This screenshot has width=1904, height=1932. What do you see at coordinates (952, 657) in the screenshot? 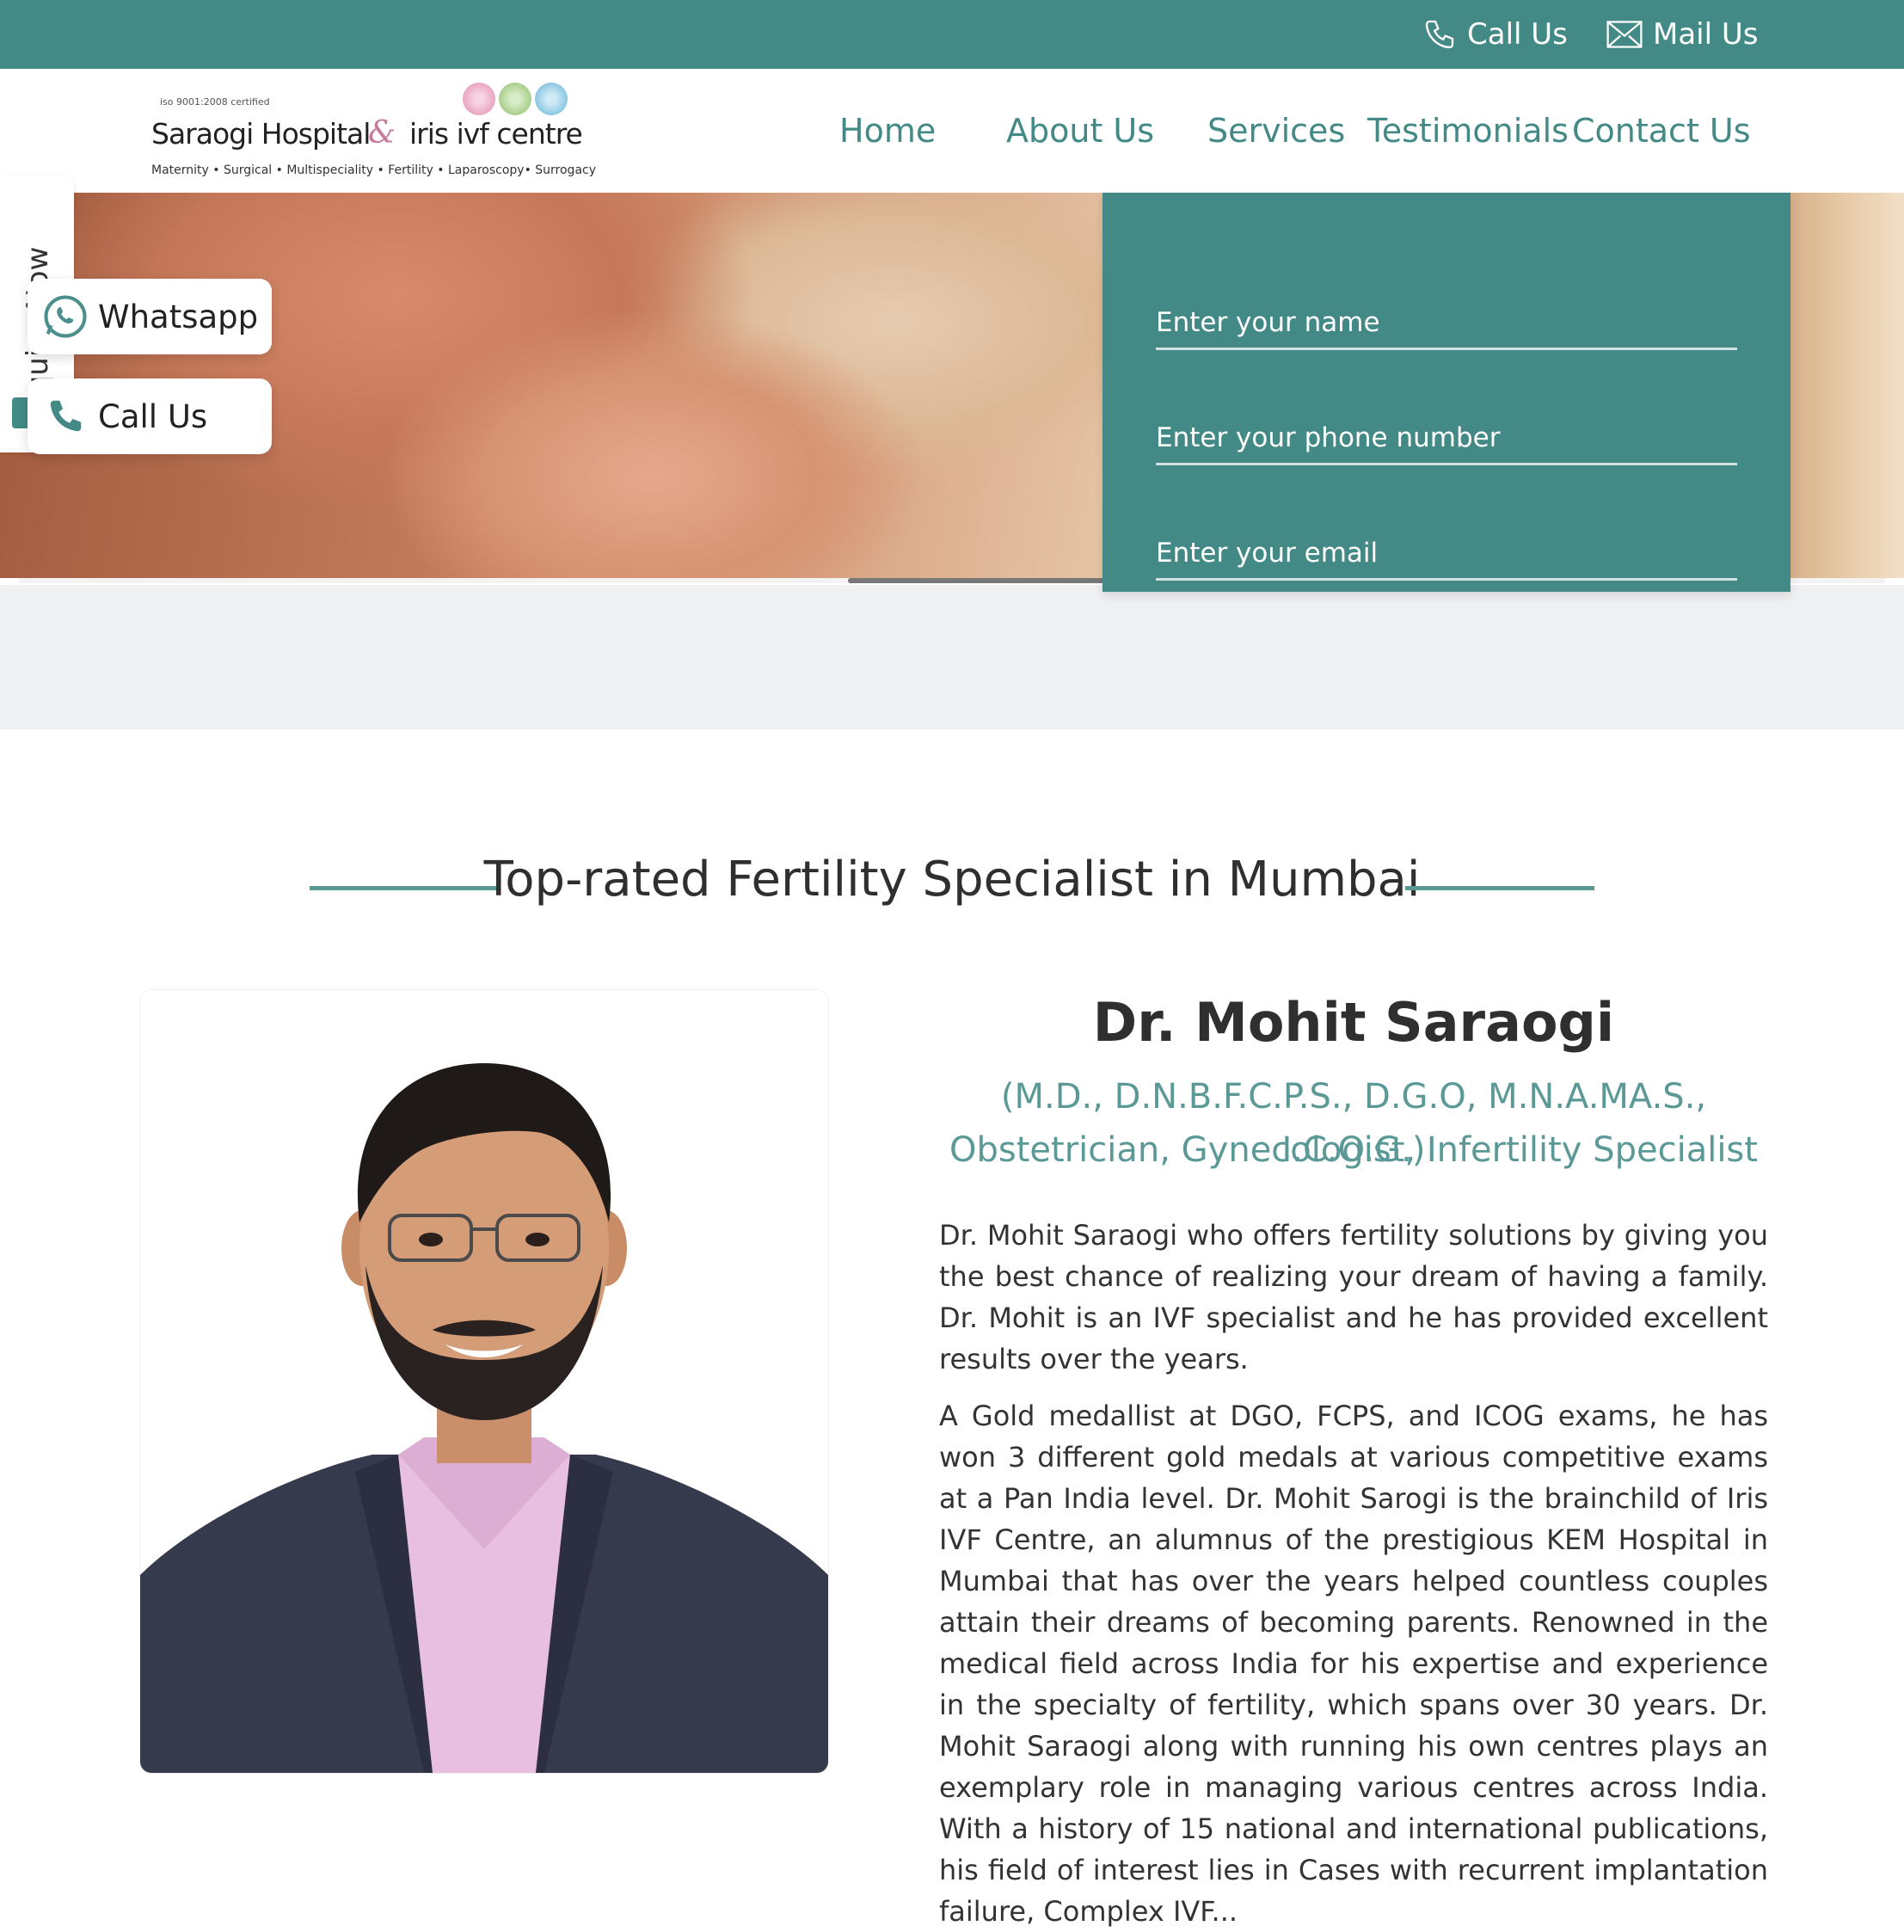
I see `hero-bottom-band` at bounding box center [952, 657].